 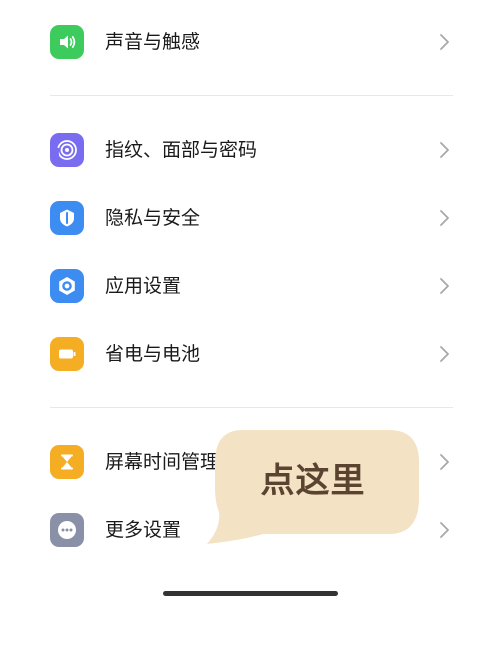 I want to click on settings-item-label: 指纹、面部与密码, so click(x=181, y=150).